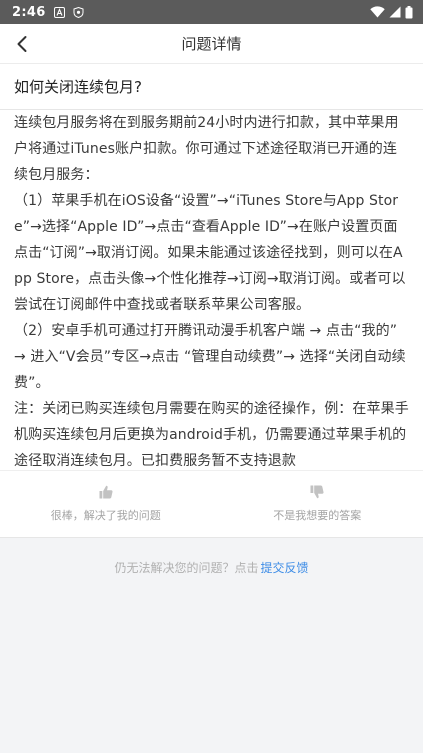 This screenshot has width=423, height=753. I want to click on chevron-left-icon, so click(22, 44).